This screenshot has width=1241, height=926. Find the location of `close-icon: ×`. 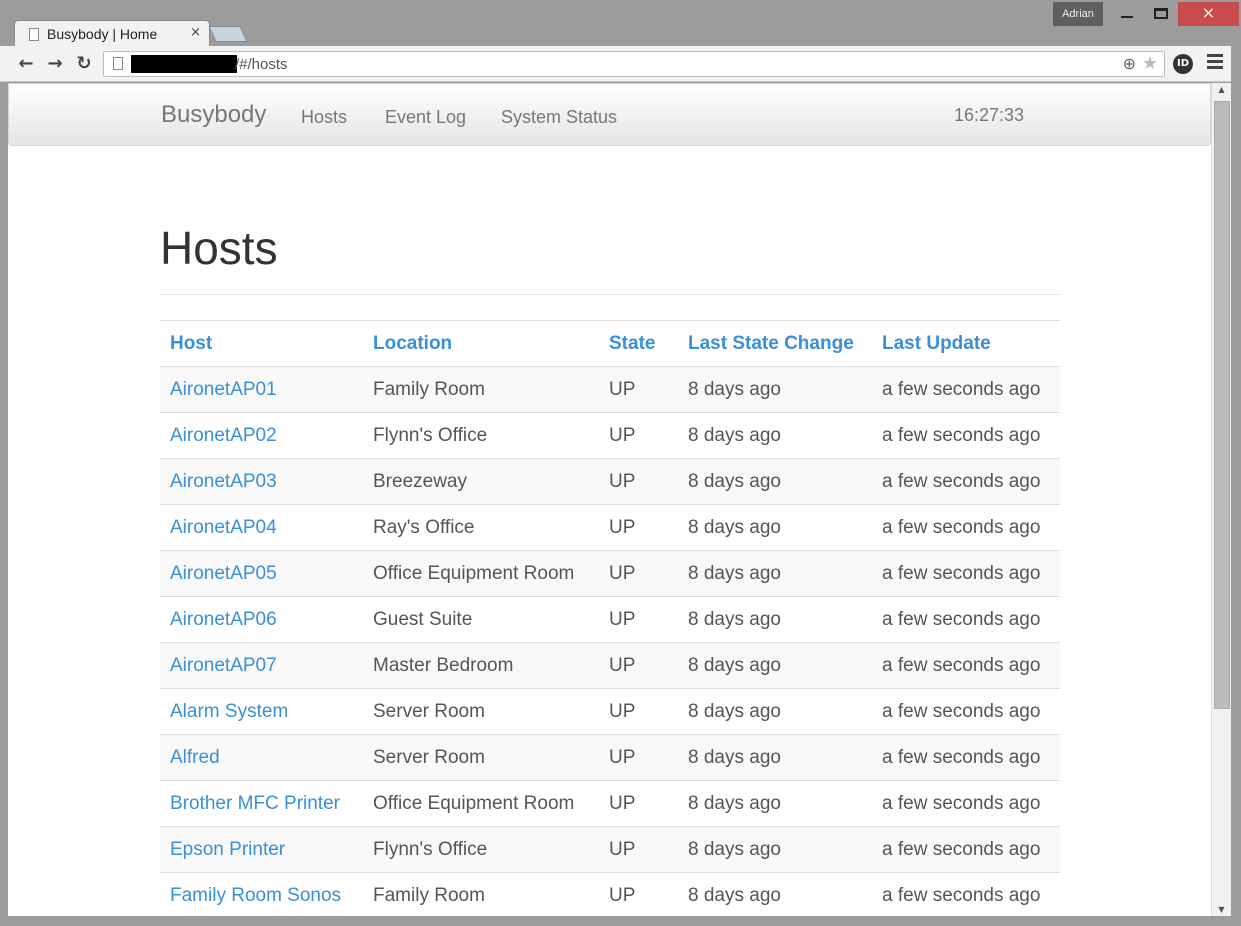

close-icon: × is located at coordinates (1208, 12).